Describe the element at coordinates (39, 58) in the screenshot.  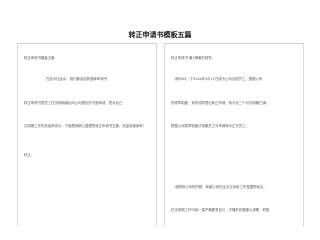
I see `left-page-heading: 转正申请书模板五篇` at that location.